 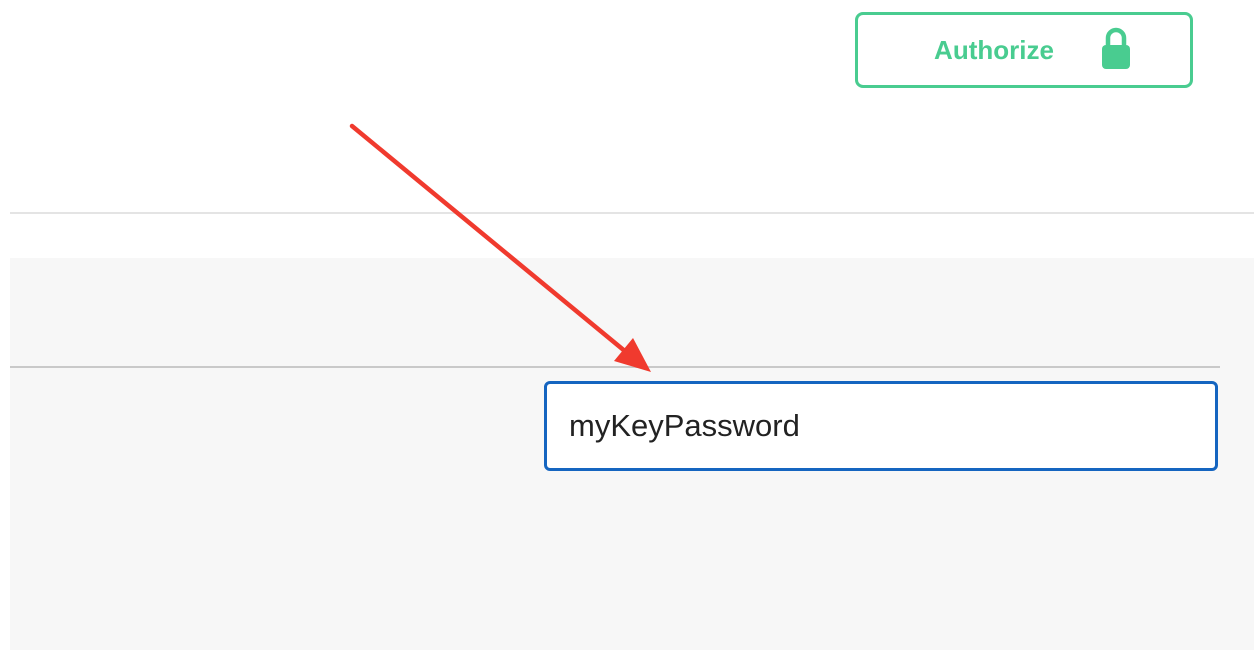 What do you see at coordinates (994, 49) in the screenshot?
I see `authorize-label: Authorize` at bounding box center [994, 49].